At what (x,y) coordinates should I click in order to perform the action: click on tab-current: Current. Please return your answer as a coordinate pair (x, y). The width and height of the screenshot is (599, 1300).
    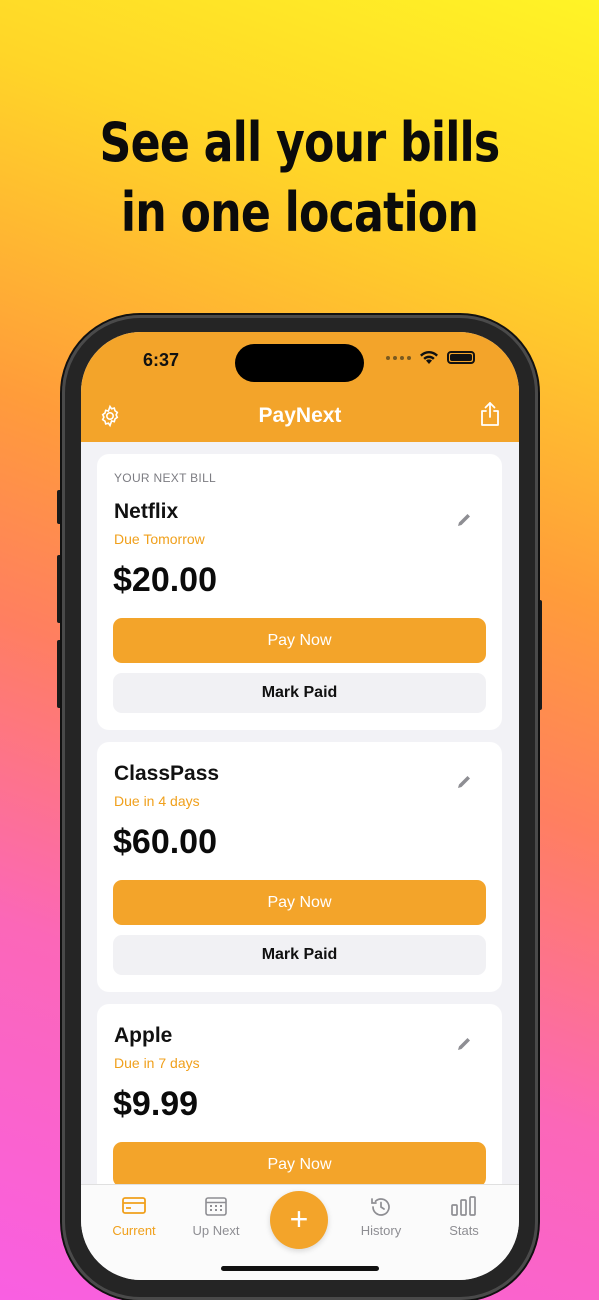
    Looking at the image, I should click on (134, 1211).